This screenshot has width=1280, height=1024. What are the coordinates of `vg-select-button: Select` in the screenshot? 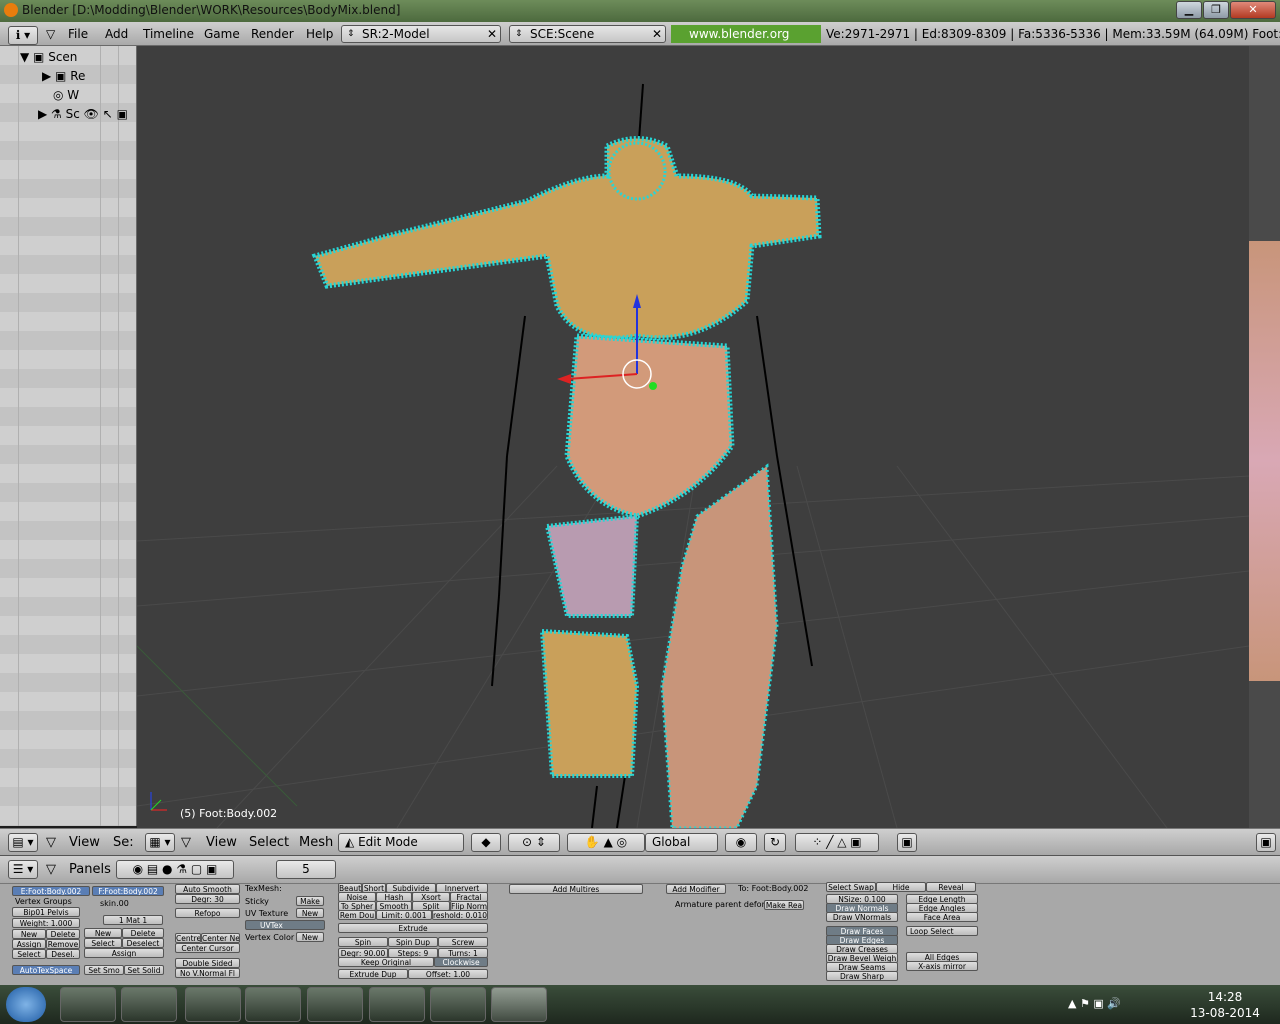 It's located at (29, 954).